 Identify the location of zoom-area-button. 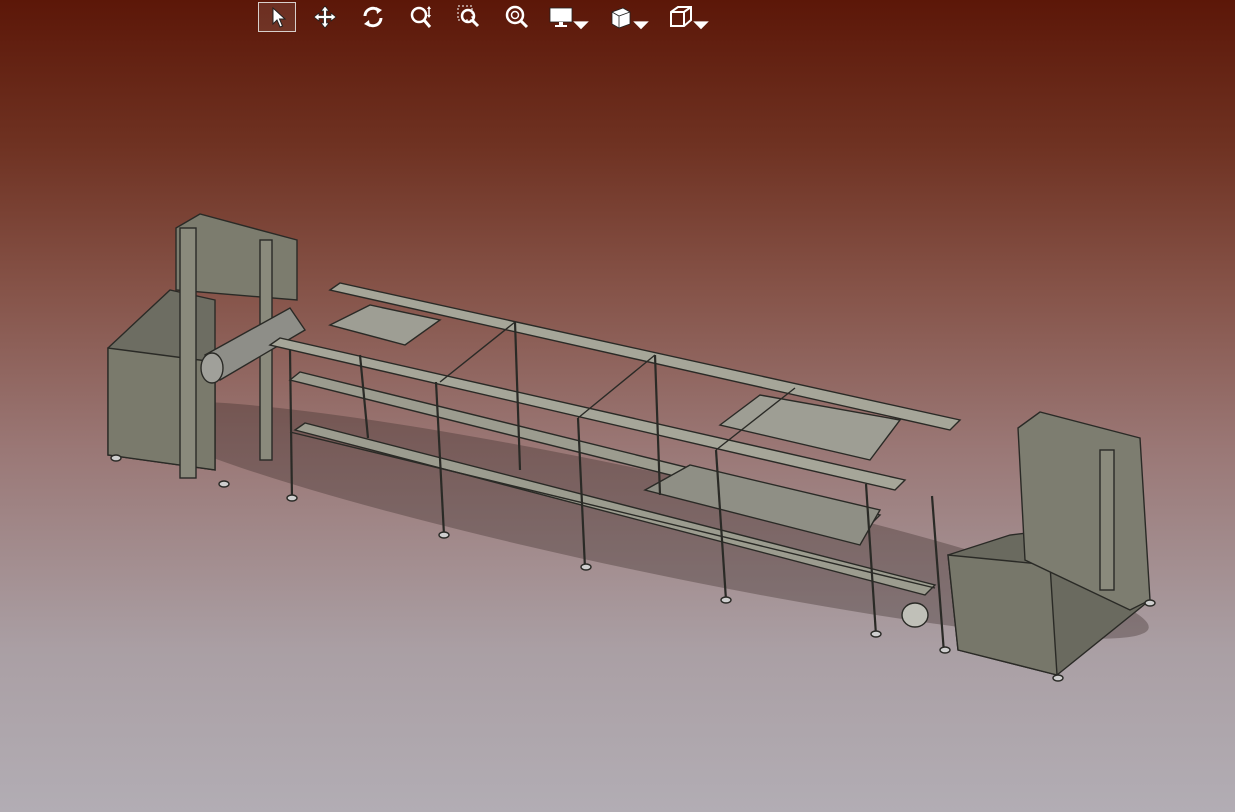
(469, 17).